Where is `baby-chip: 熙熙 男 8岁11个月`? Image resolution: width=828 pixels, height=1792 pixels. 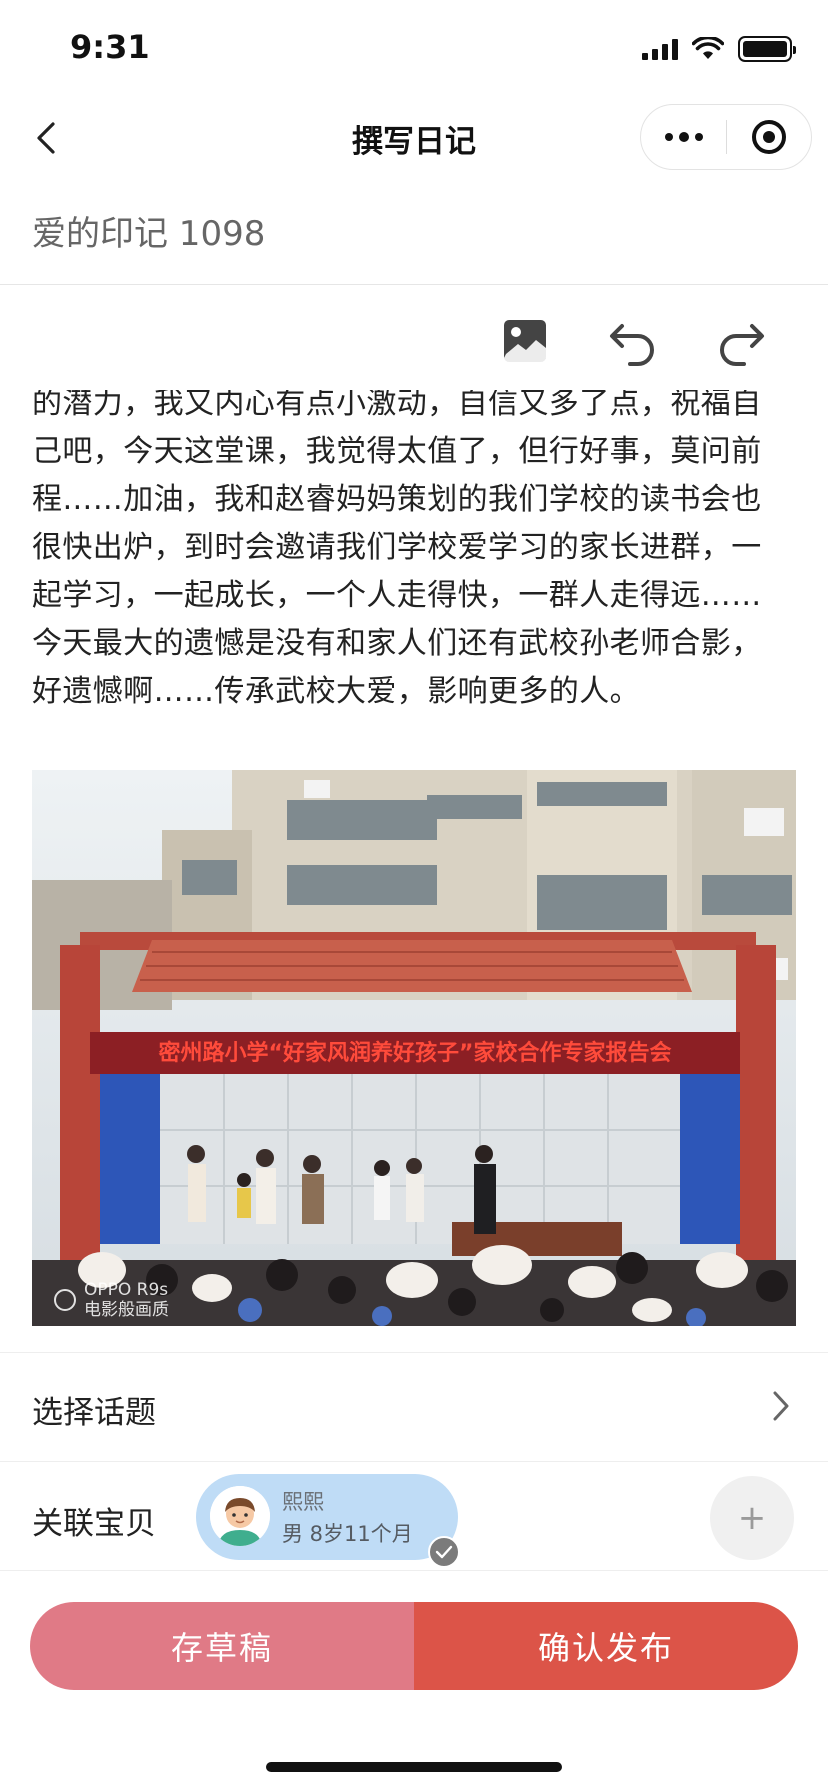
baby-chip: 熙熙 男 8岁11个月 is located at coordinates (328, 1521).